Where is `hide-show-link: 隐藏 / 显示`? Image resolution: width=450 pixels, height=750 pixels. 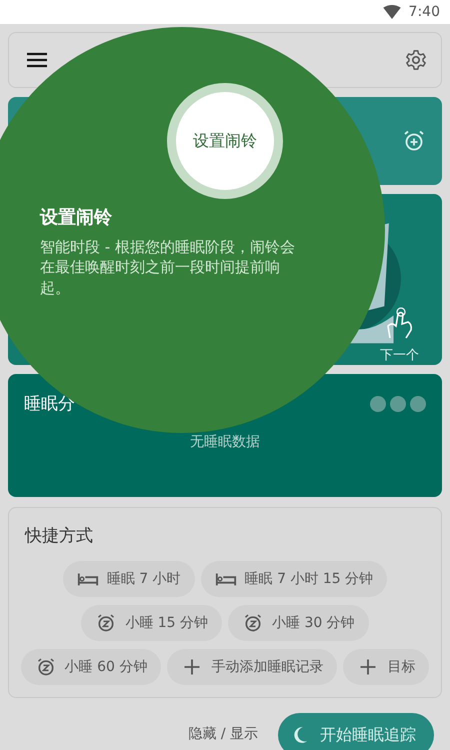 hide-show-link: 隐藏 / 显示 is located at coordinates (223, 734).